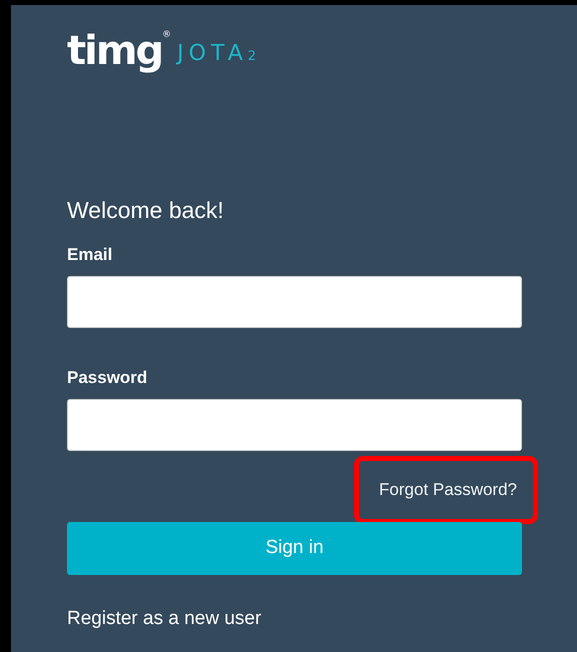 The height and width of the screenshot is (652, 577). What do you see at coordinates (164, 49) in the screenshot?
I see `logo: timg® JOTA 2` at bounding box center [164, 49].